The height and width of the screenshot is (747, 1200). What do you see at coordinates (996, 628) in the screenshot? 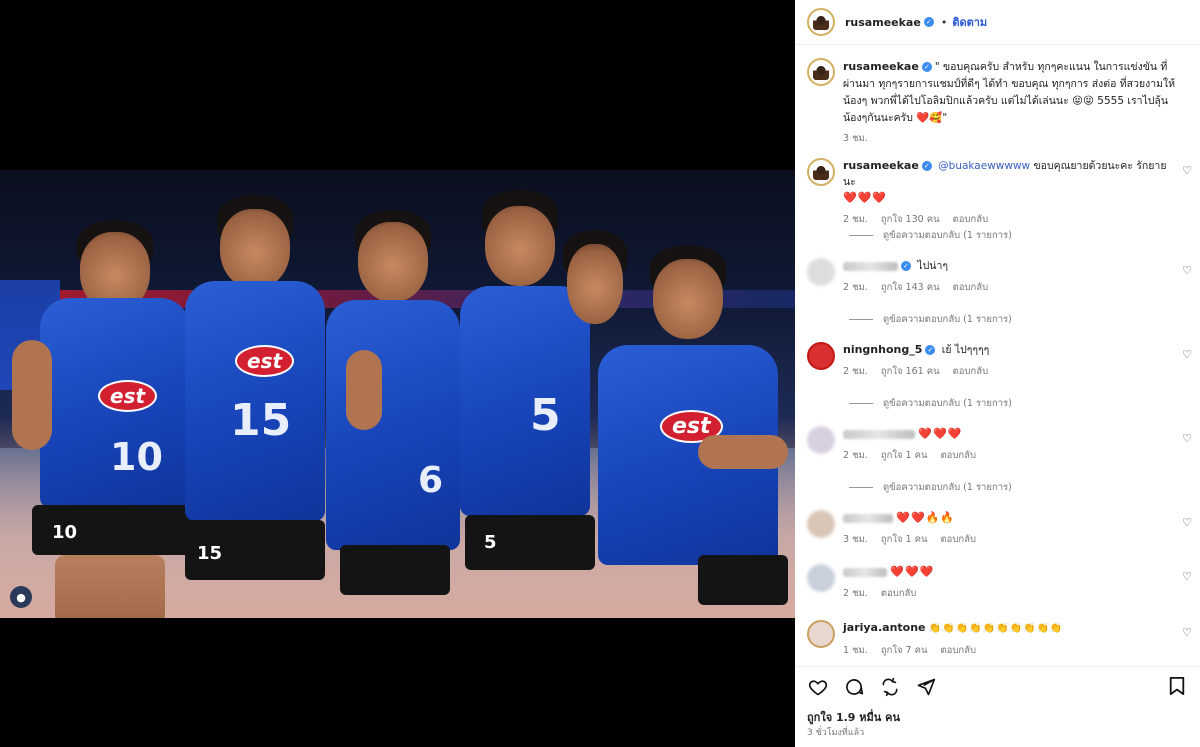
I see `comment-emoji: 👏👏👏👏👏👏👏👏👏👏` at bounding box center [996, 628].